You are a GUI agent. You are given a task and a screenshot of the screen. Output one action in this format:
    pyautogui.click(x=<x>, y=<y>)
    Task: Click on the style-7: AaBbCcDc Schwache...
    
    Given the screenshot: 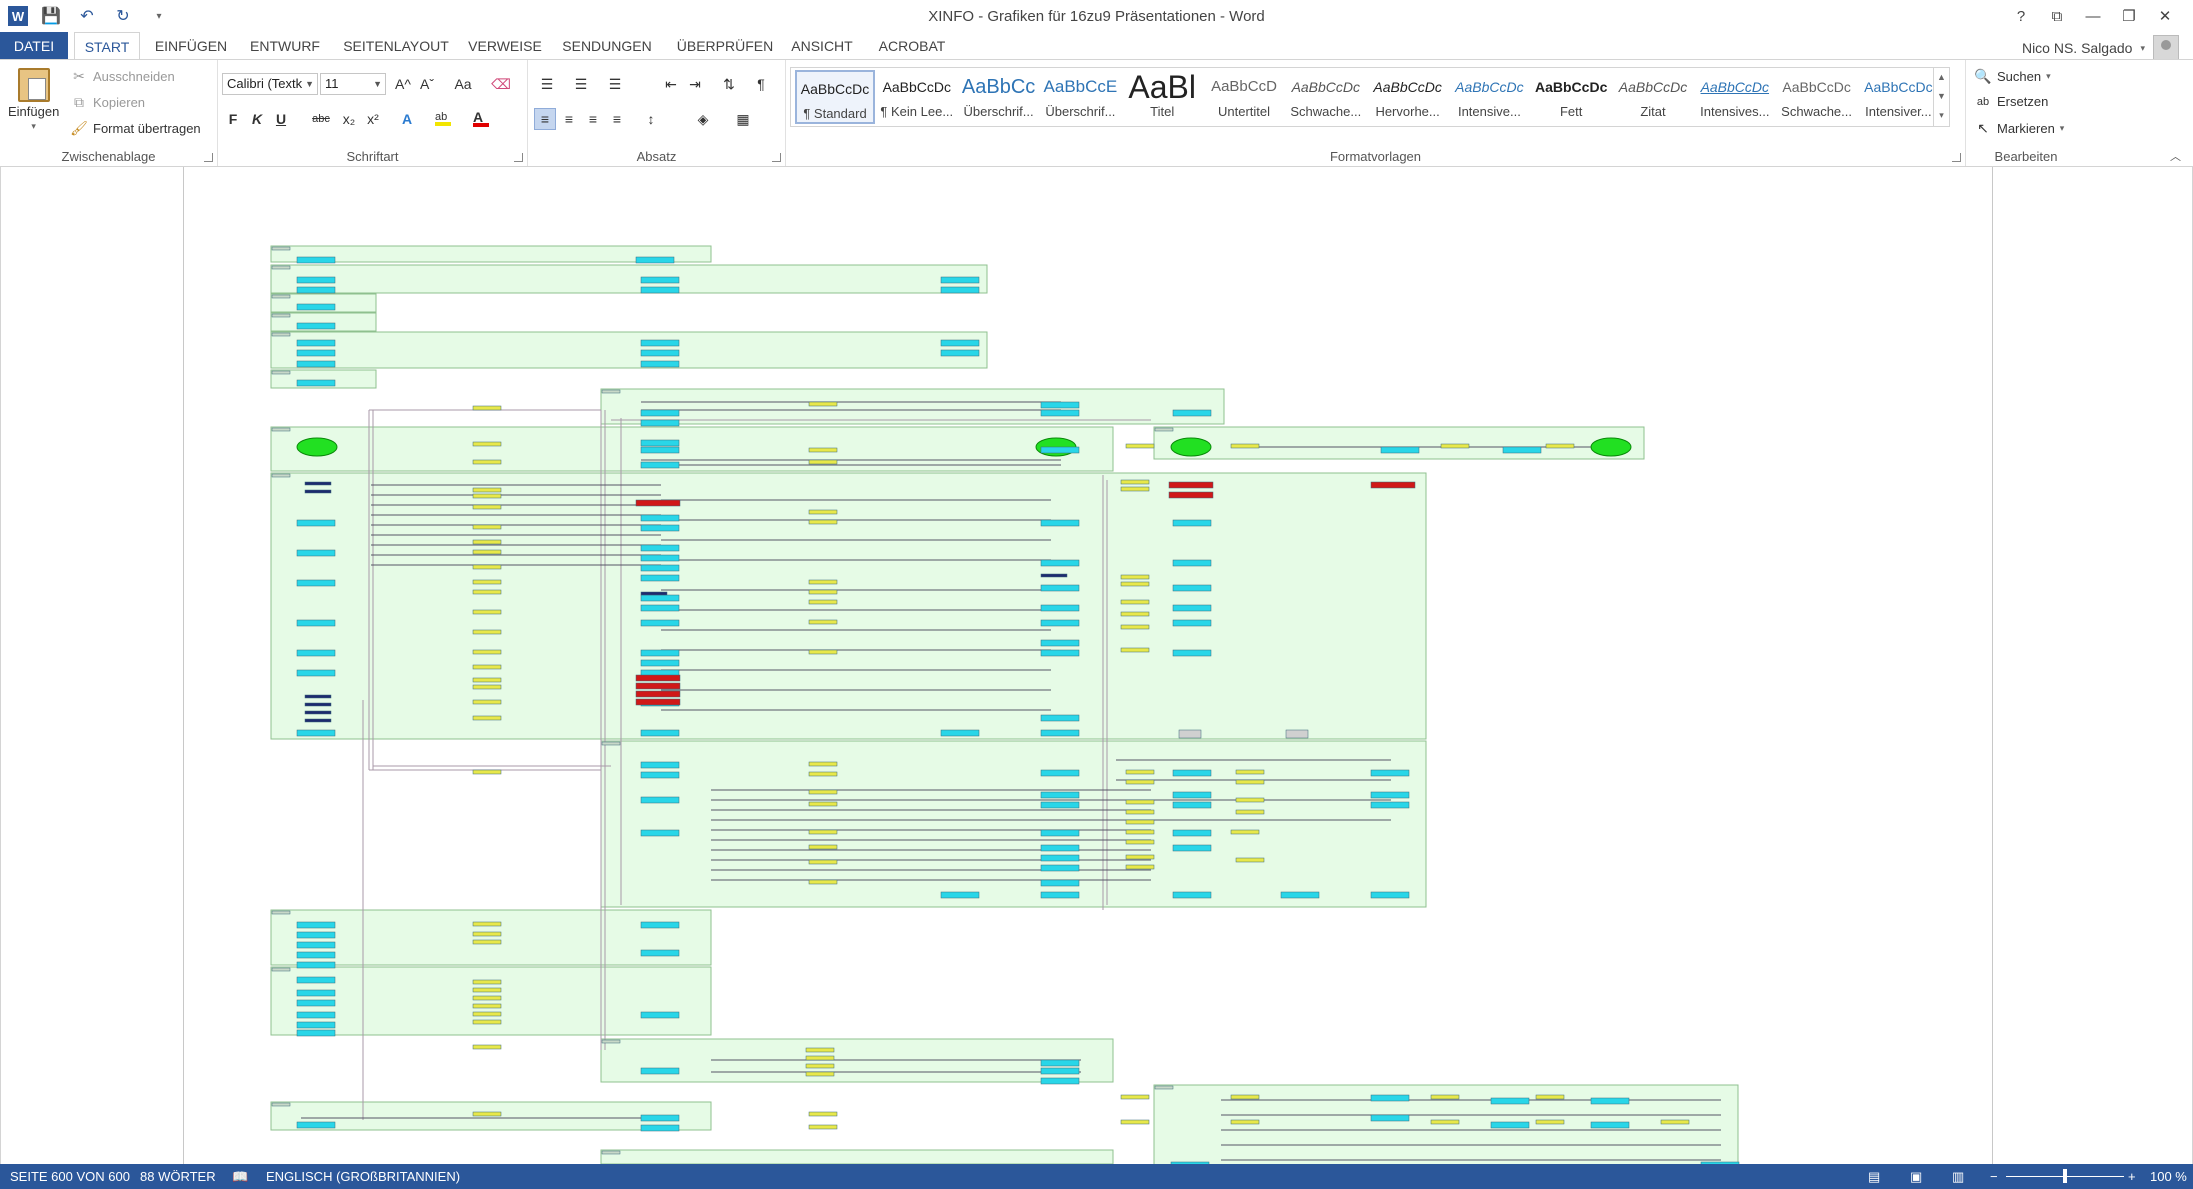 What is the action you would take?
    pyautogui.click(x=1326, y=97)
    